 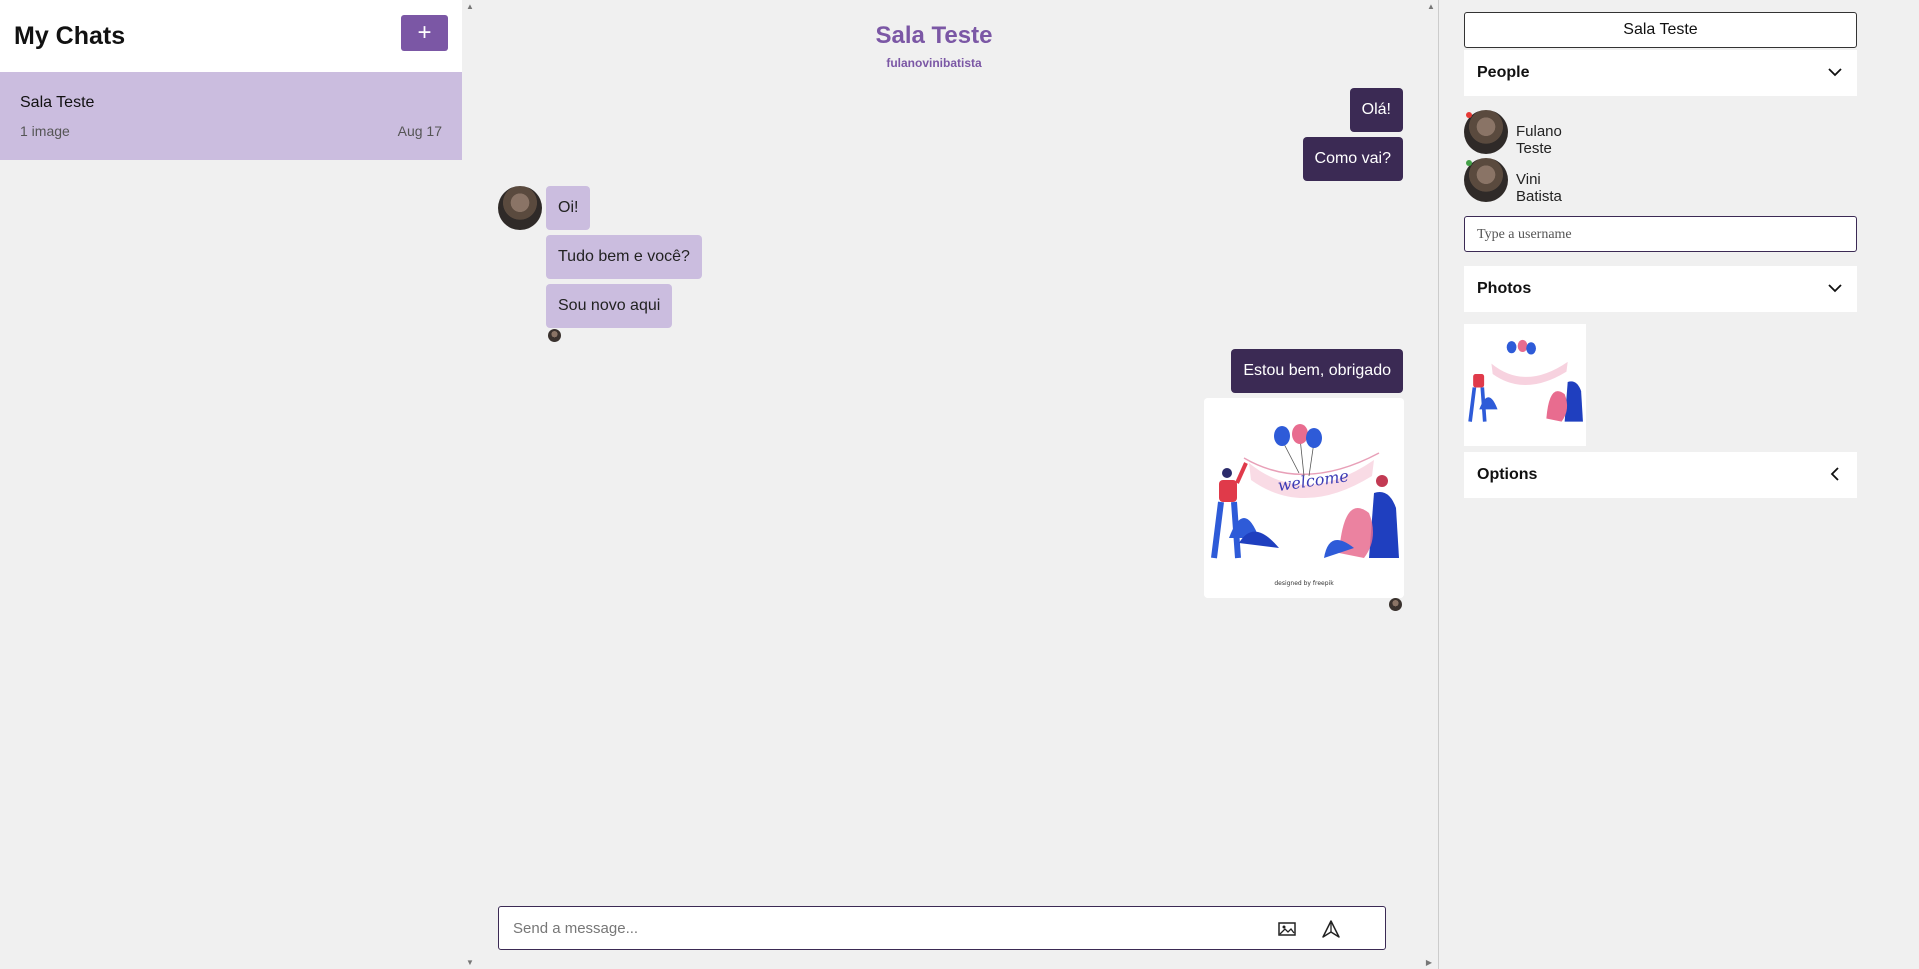 I want to click on message-bubble-mine: Olá!, so click(x=1376, y=110).